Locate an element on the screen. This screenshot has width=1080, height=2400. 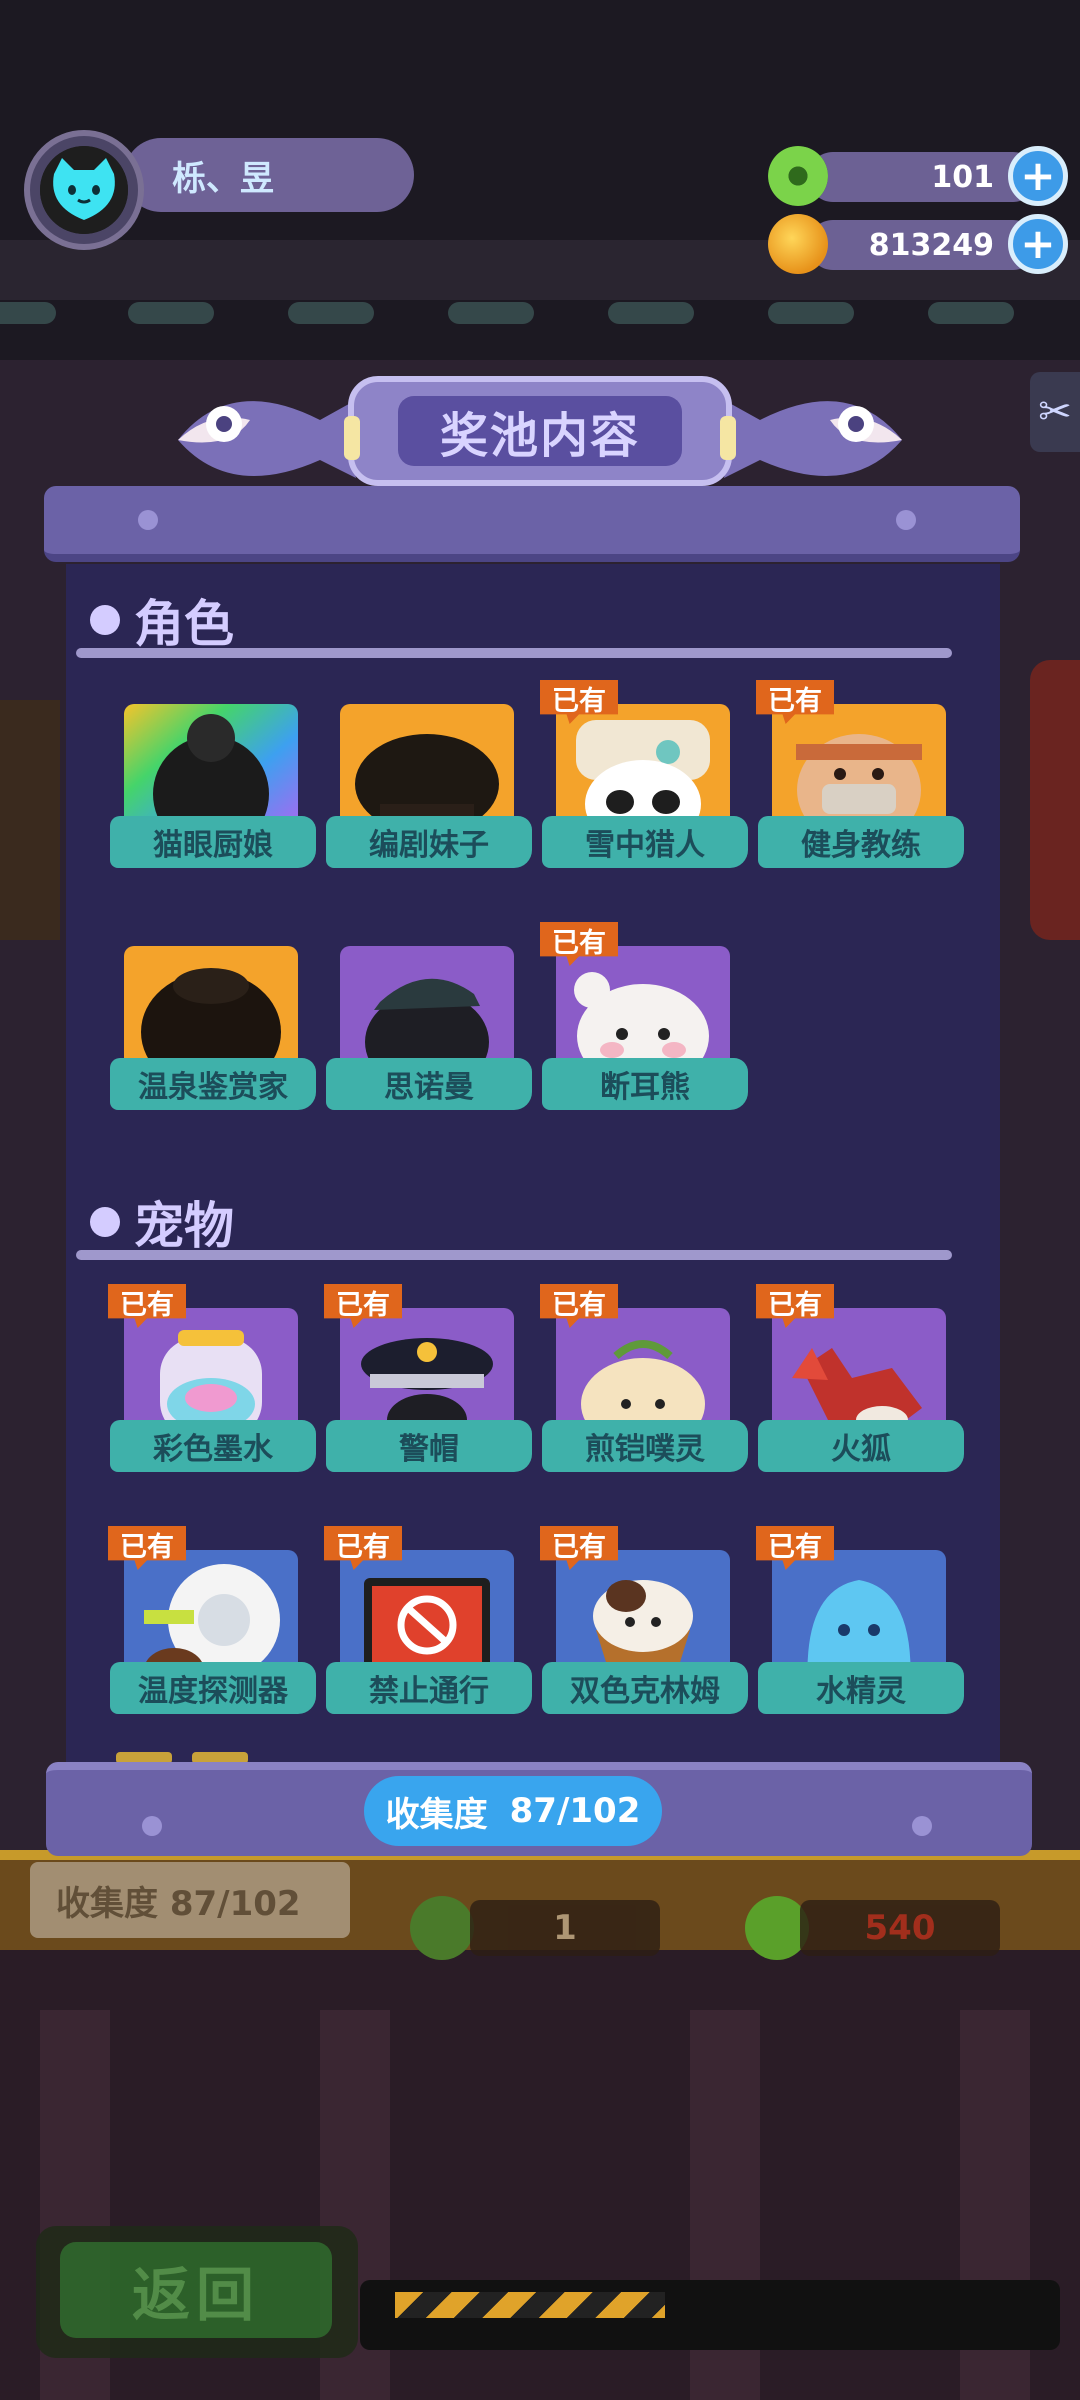
title-cap-right is located at coordinates (728, 438).